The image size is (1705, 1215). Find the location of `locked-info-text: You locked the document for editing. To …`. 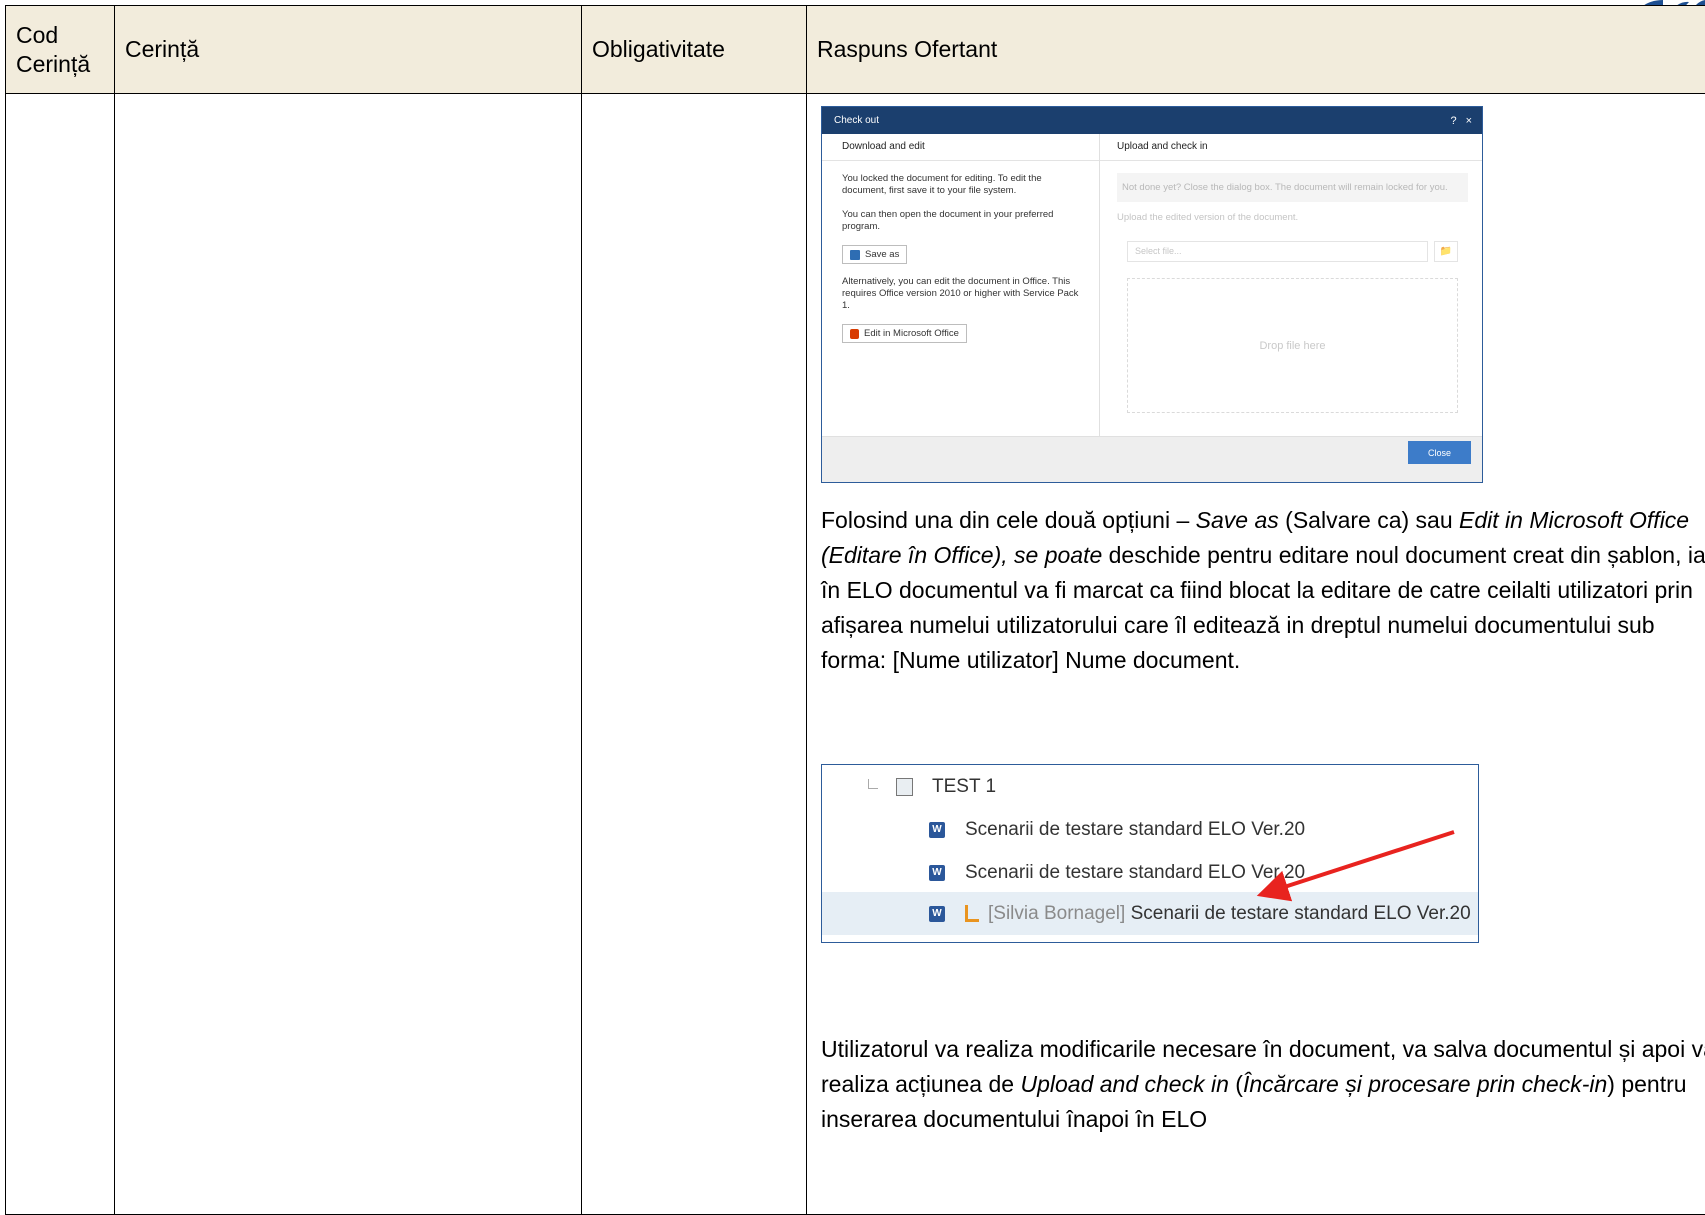

locked-info-text: You locked the document for editing. To … is located at coordinates (960, 185).